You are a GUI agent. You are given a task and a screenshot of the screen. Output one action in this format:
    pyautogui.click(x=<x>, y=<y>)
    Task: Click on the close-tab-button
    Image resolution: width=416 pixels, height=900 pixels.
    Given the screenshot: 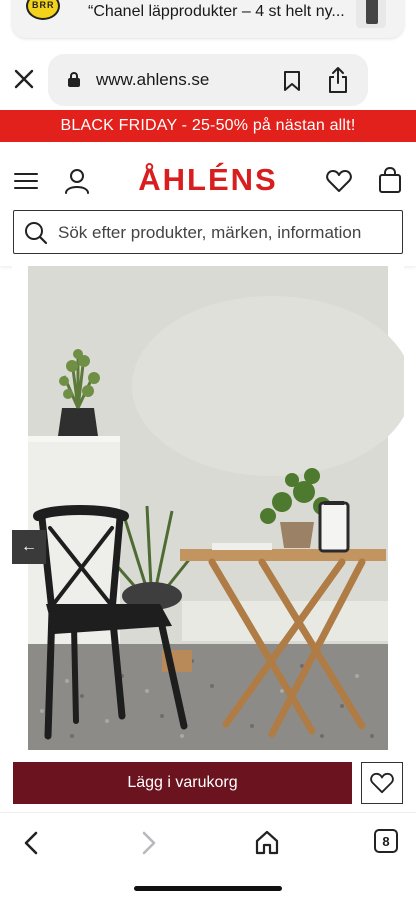 What is the action you would take?
    pyautogui.click(x=24, y=79)
    